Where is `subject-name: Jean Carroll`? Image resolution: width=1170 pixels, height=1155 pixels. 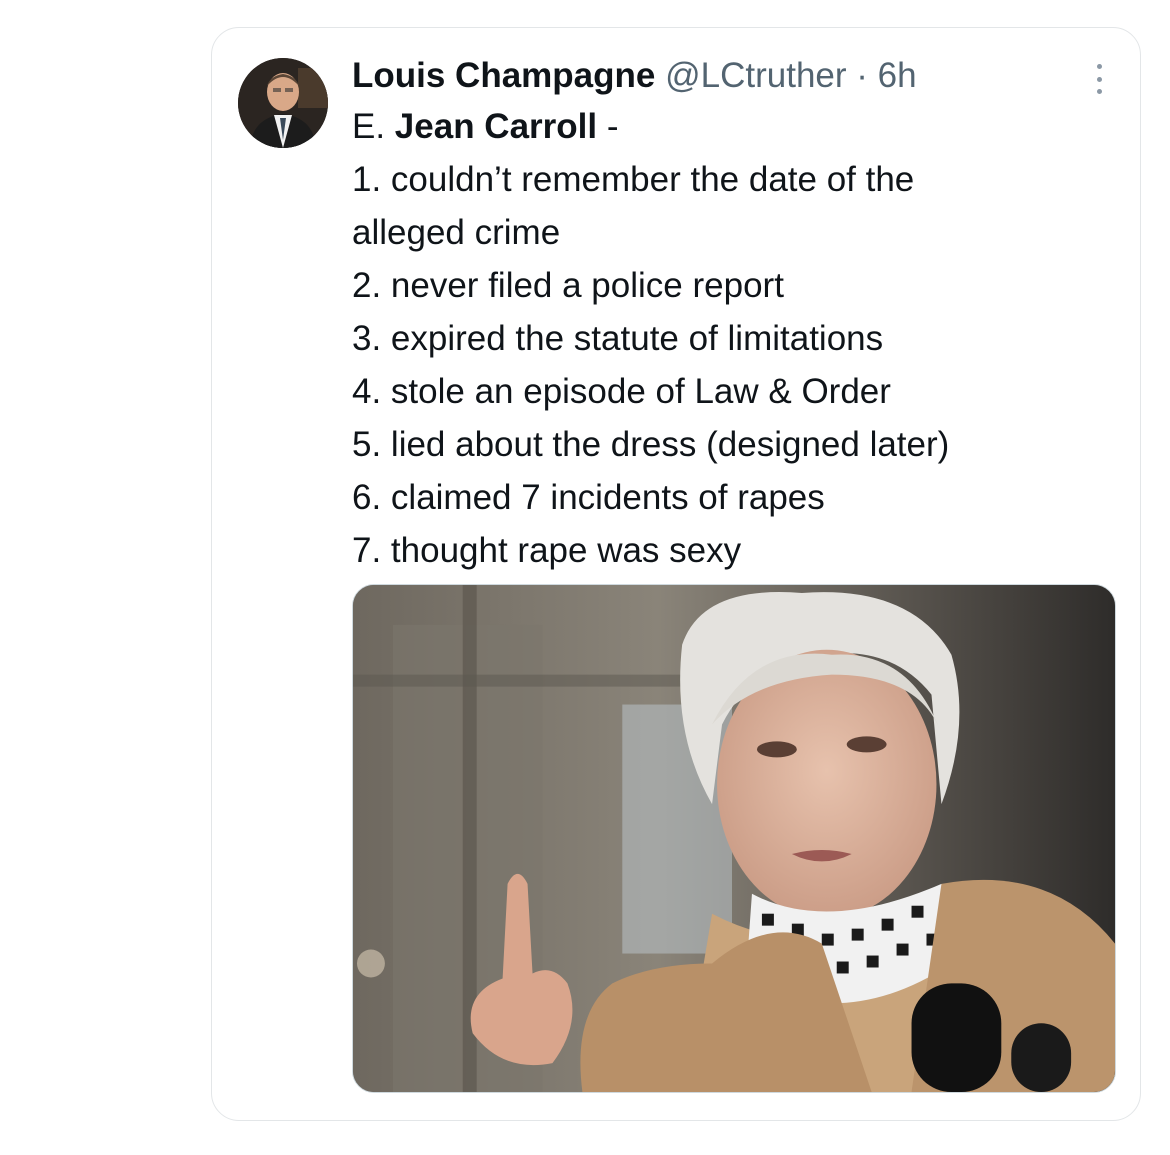 subject-name: Jean Carroll is located at coordinates (496, 126).